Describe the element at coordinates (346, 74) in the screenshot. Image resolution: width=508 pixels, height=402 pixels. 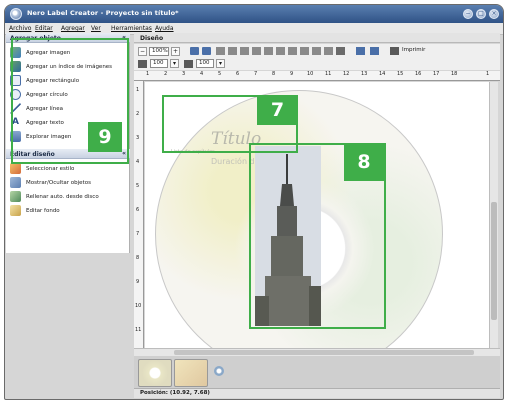
I see `ruler-h-mark: 12` at that location.